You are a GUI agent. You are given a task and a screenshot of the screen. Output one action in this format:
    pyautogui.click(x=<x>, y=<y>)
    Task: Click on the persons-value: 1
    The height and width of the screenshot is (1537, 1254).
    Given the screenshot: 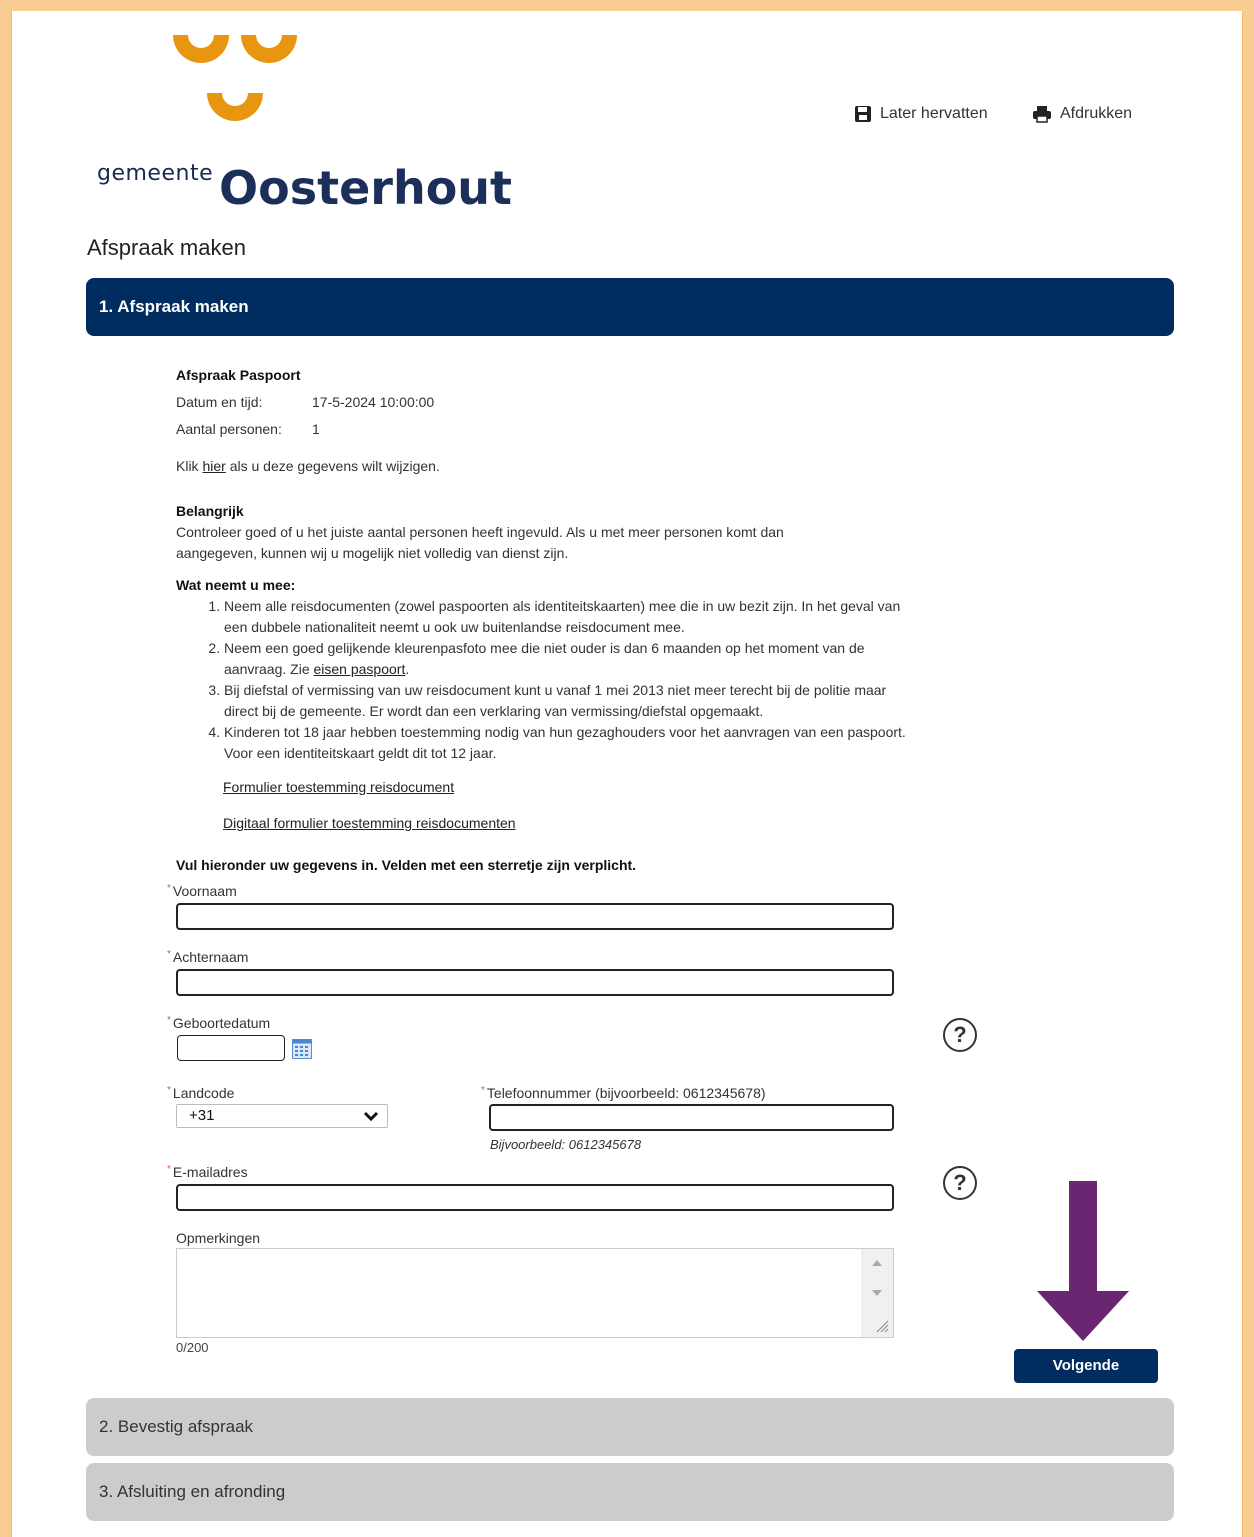 What is the action you would take?
    pyautogui.click(x=316, y=429)
    